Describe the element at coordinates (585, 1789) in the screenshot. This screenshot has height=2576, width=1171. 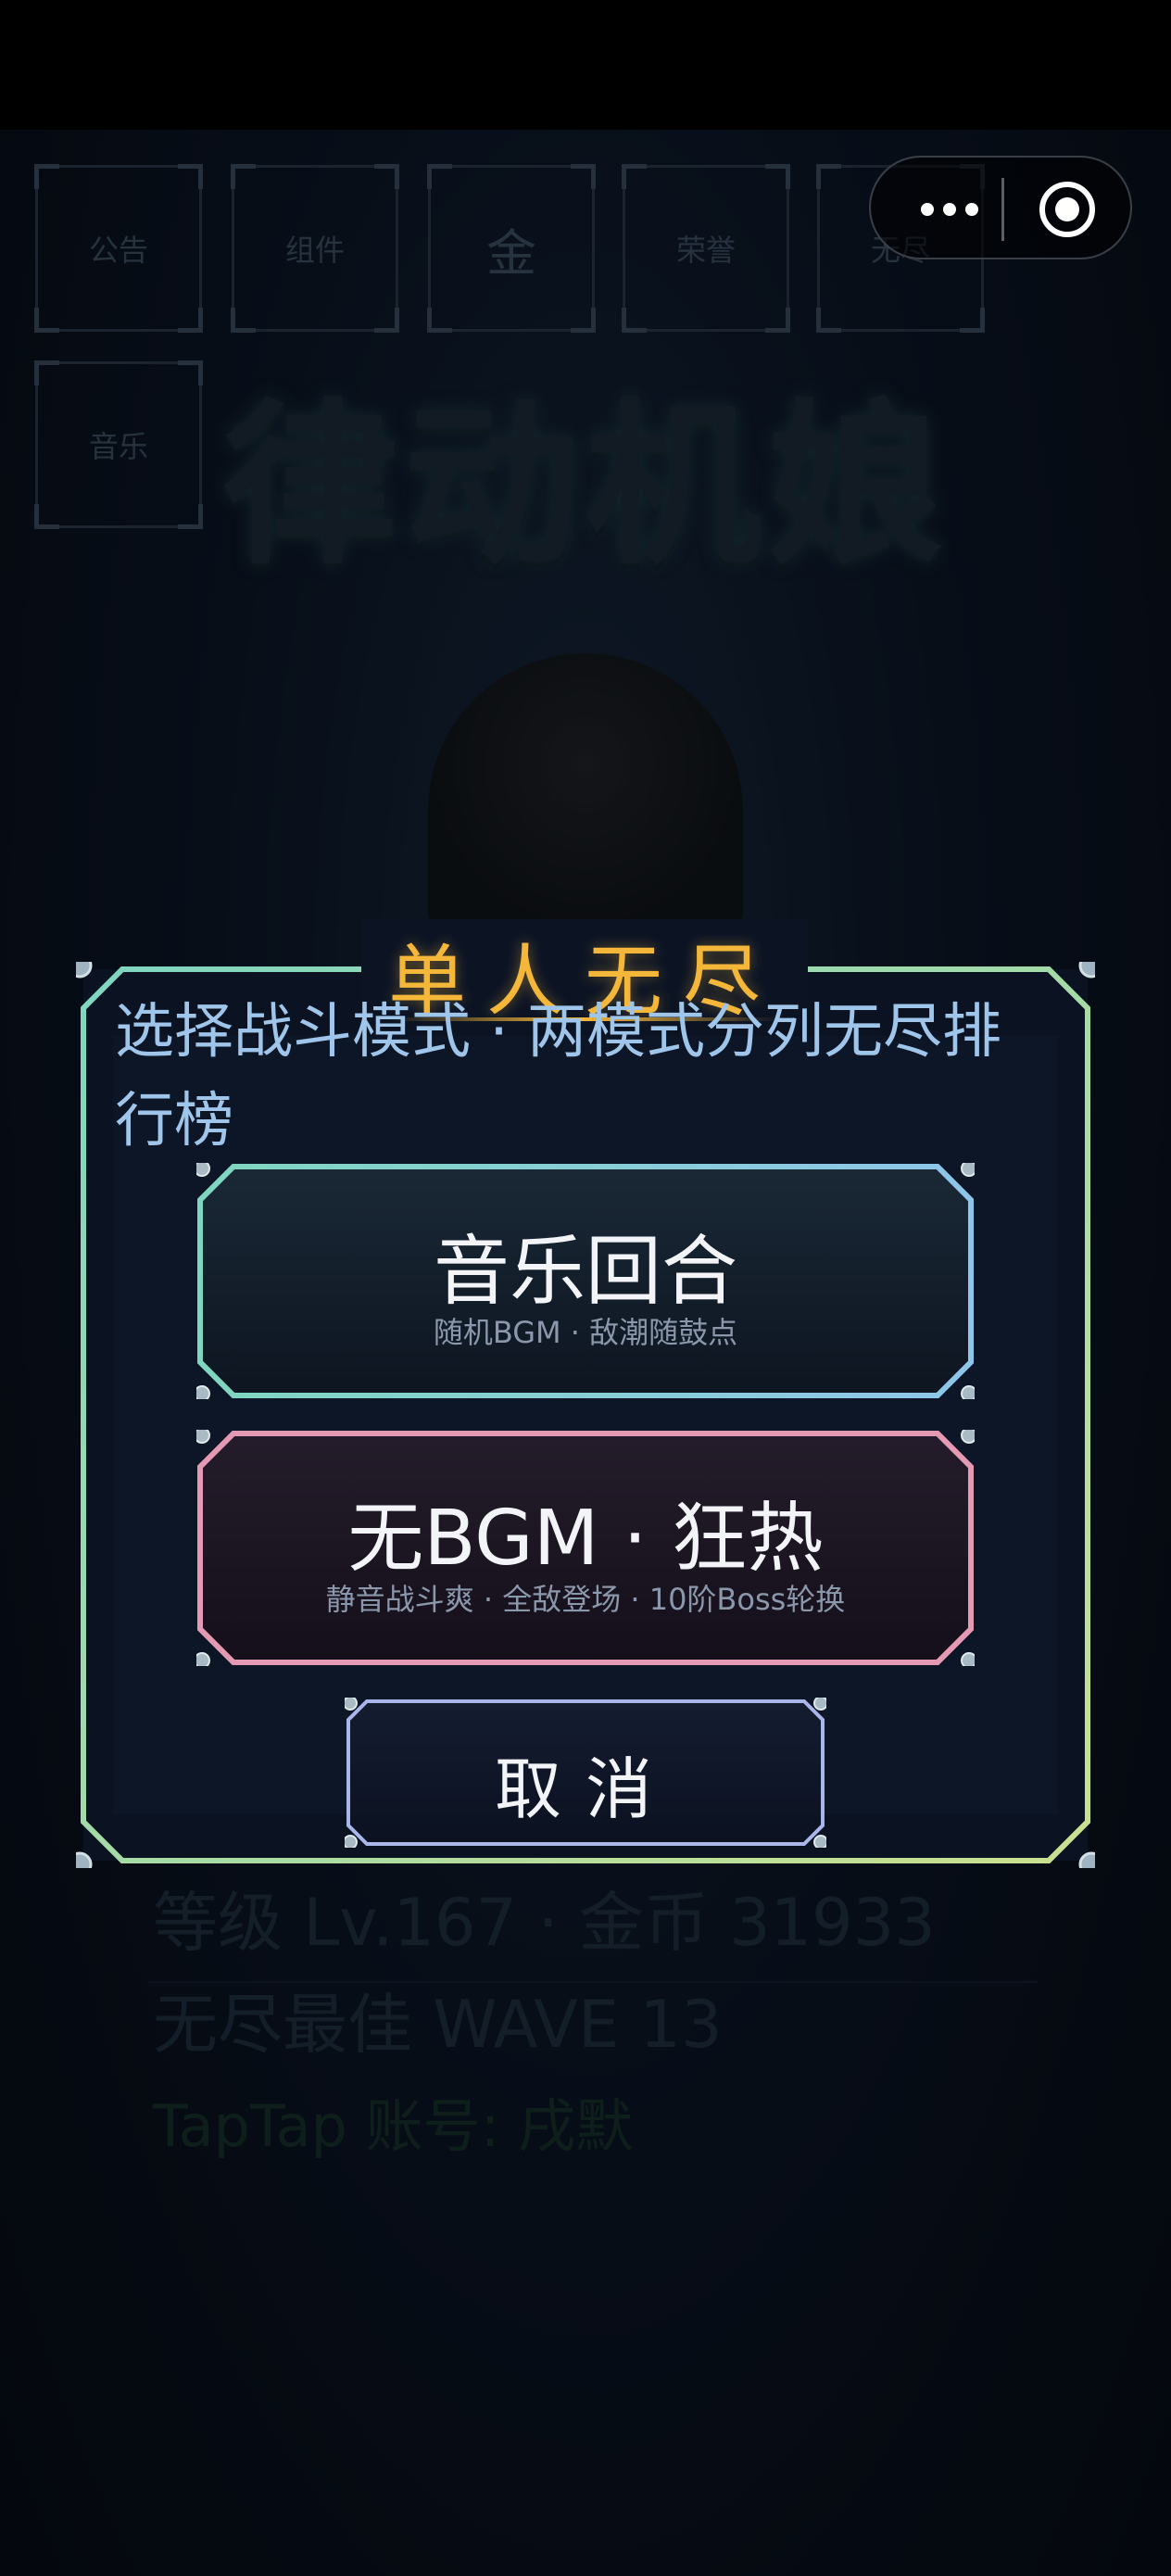
I see `cancel-label: 取消` at that location.